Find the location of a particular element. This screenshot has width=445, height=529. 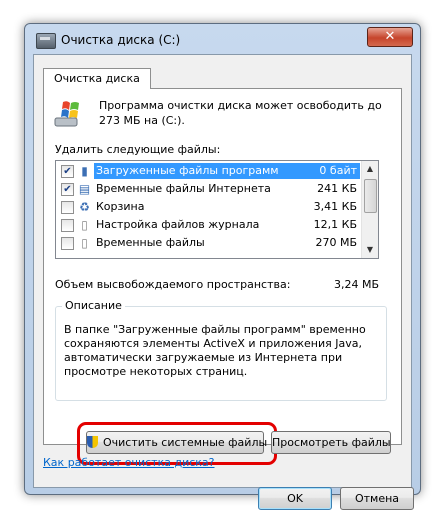

scroll-down-arrow-icon: ▼ is located at coordinates (370, 250).